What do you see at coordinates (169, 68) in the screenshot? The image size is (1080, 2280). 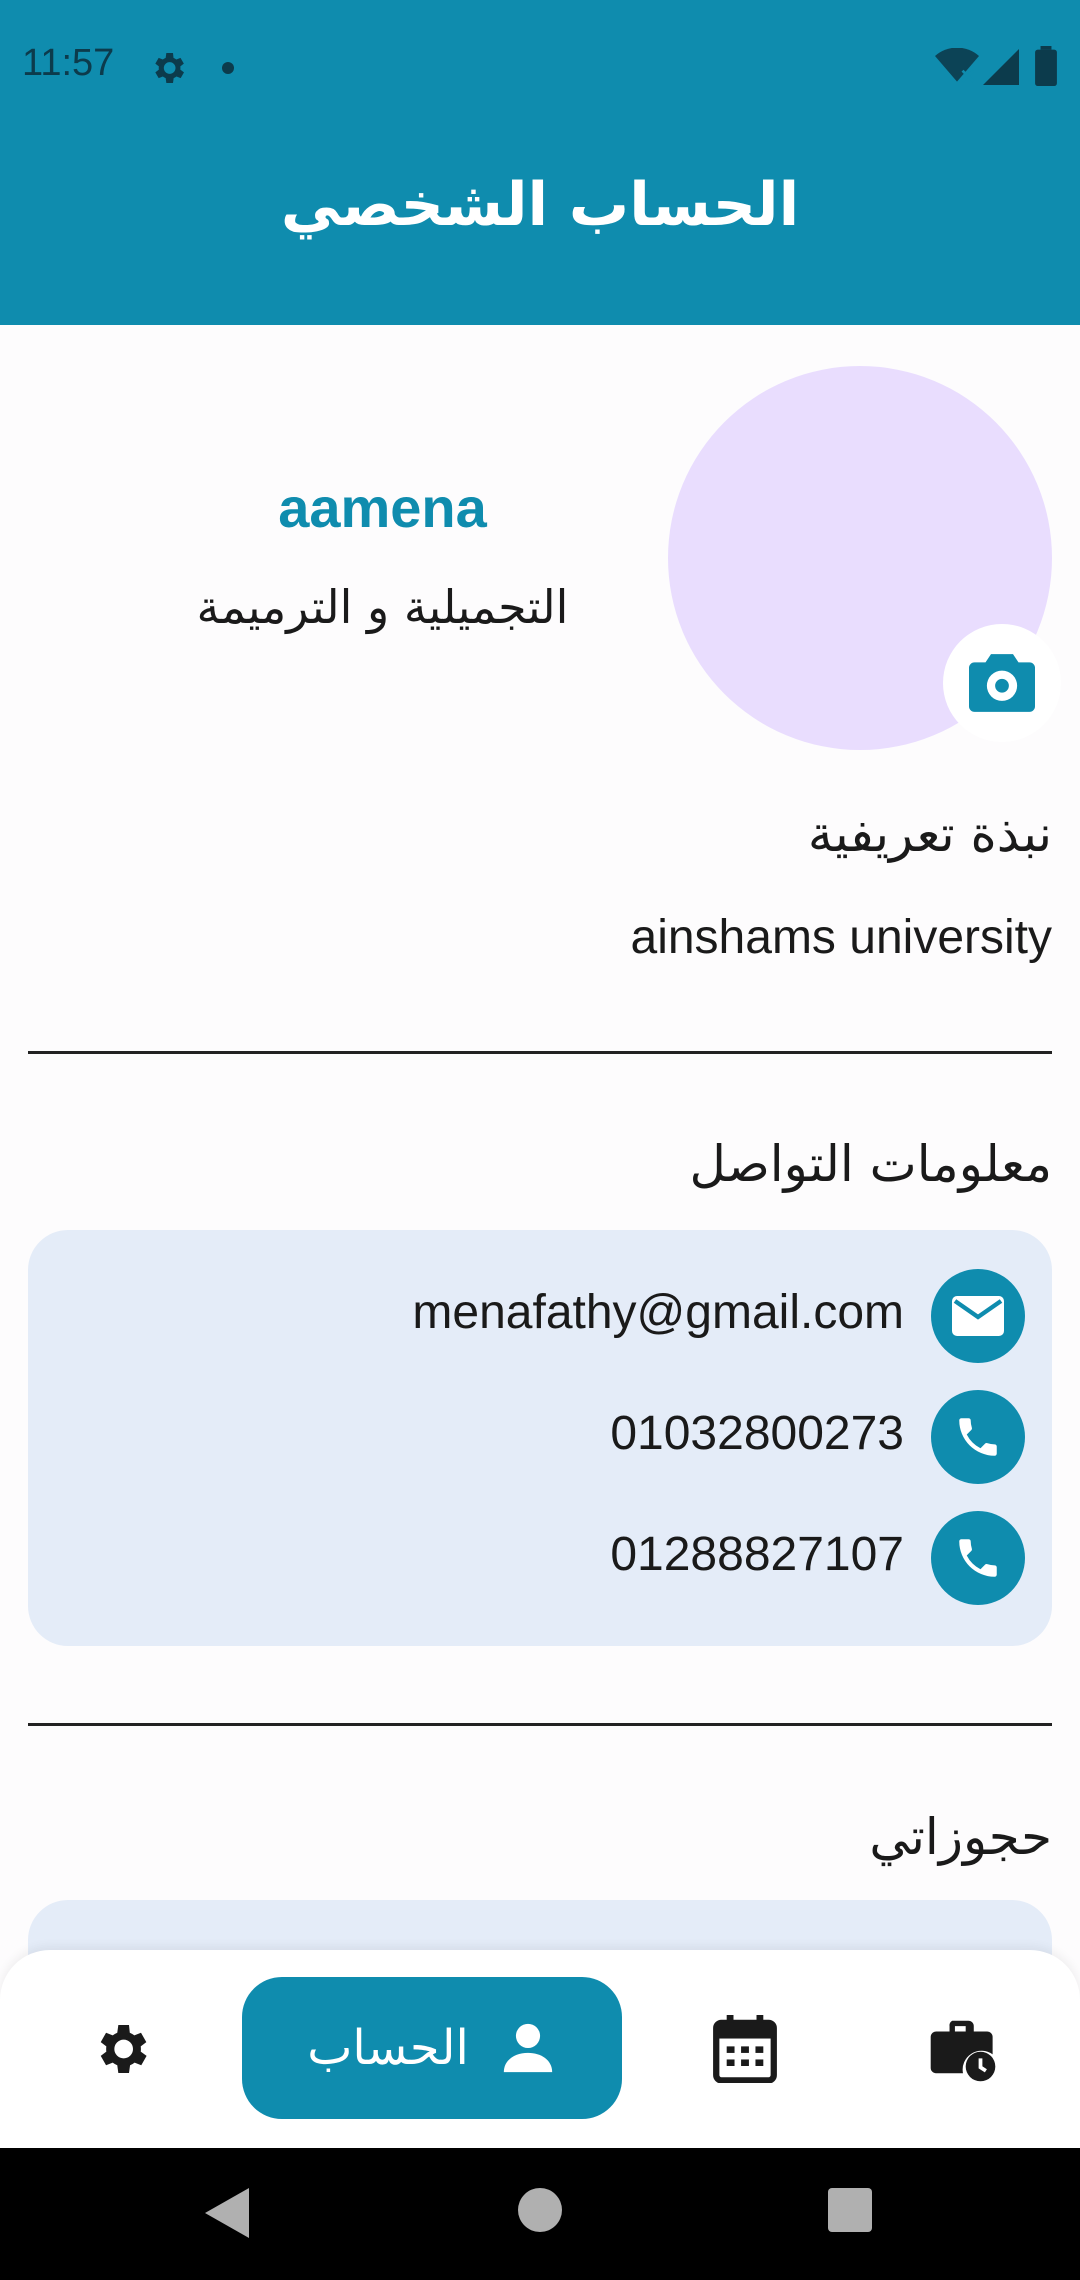 I see `settings-status-icon` at bounding box center [169, 68].